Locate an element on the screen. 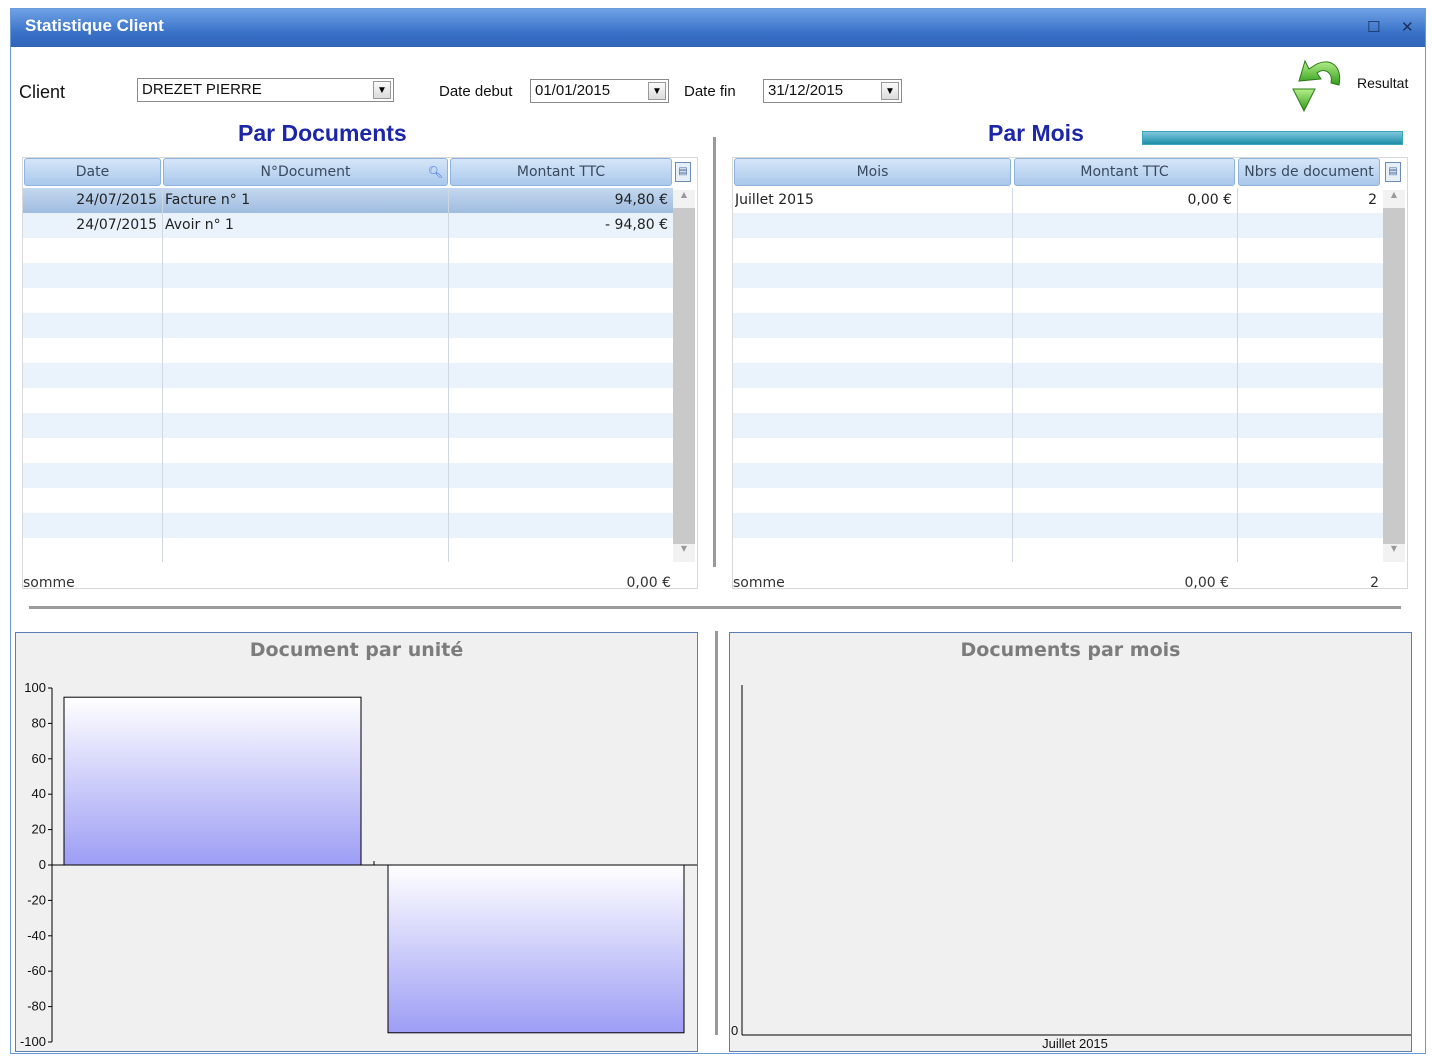 This screenshot has width=1432, height=1056. maximize-icon: ☐ is located at coordinates (1373, 27).